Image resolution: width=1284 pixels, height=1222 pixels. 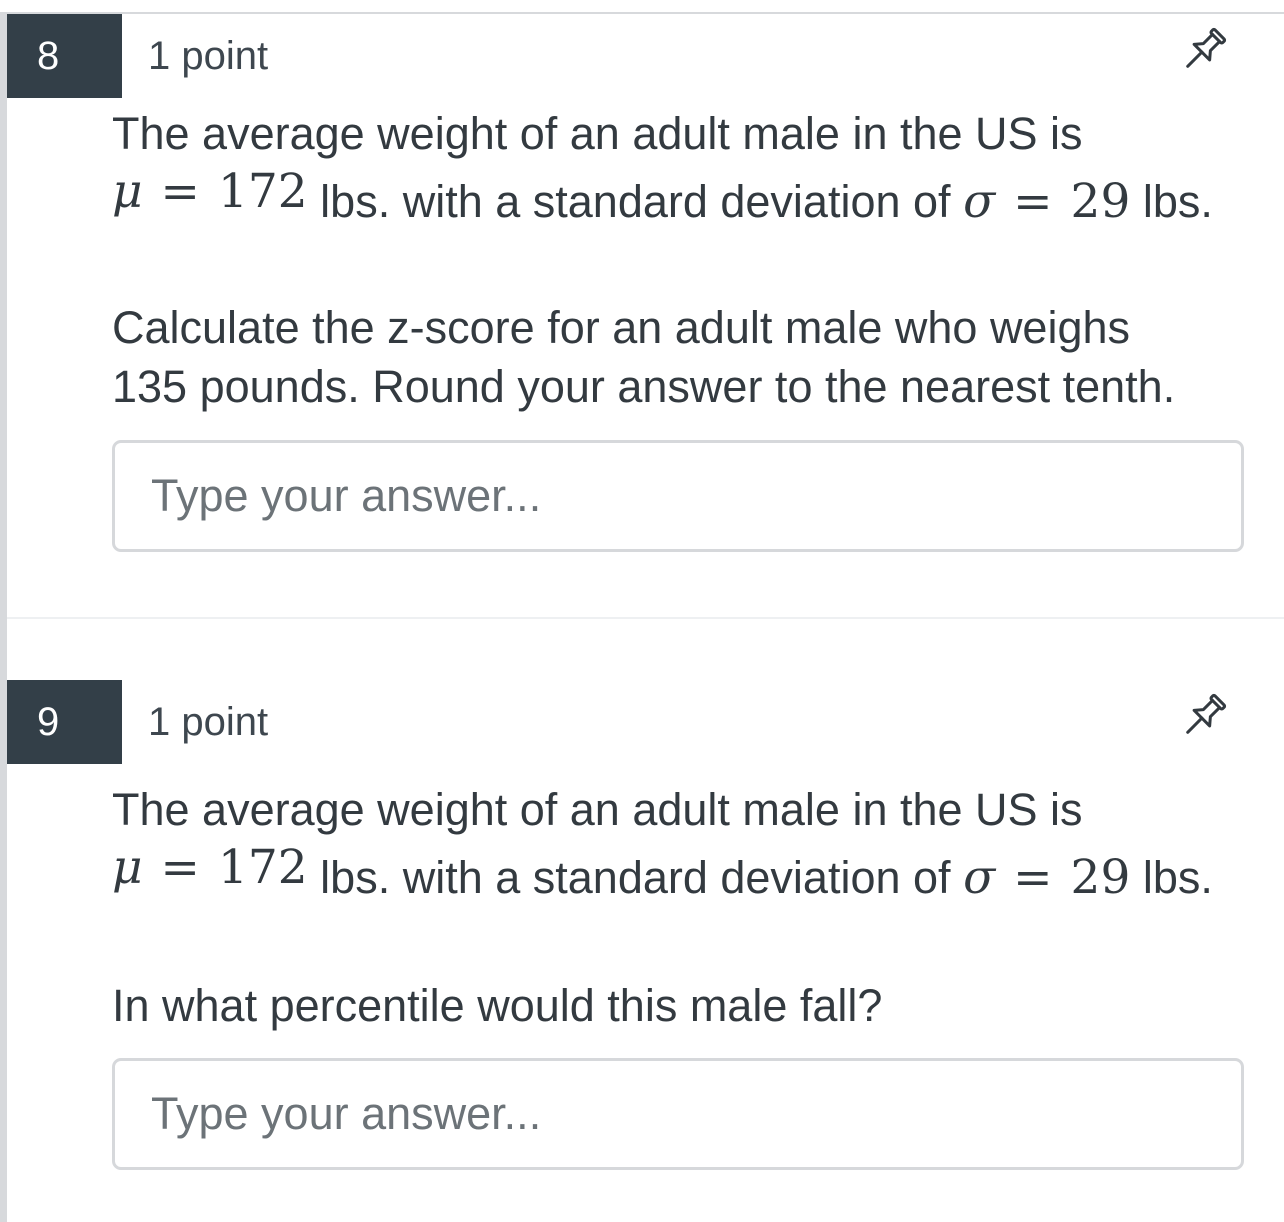 What do you see at coordinates (64, 722) in the screenshot?
I see `question-number-badge: 9` at bounding box center [64, 722].